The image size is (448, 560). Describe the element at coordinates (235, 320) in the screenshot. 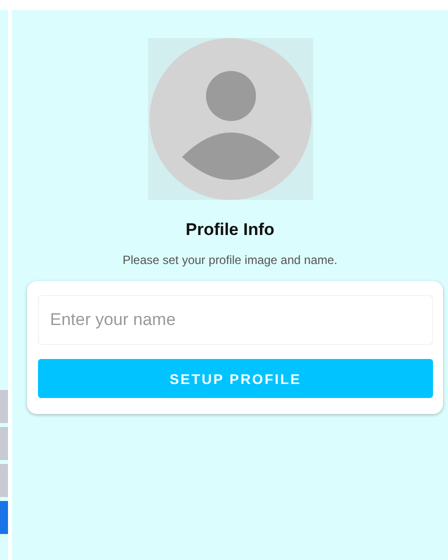

I see `name-input-field: Enter your name` at that location.